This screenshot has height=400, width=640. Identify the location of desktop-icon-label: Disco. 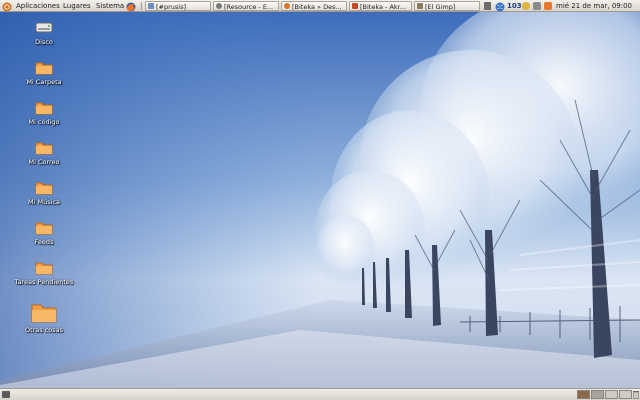
(44, 42).